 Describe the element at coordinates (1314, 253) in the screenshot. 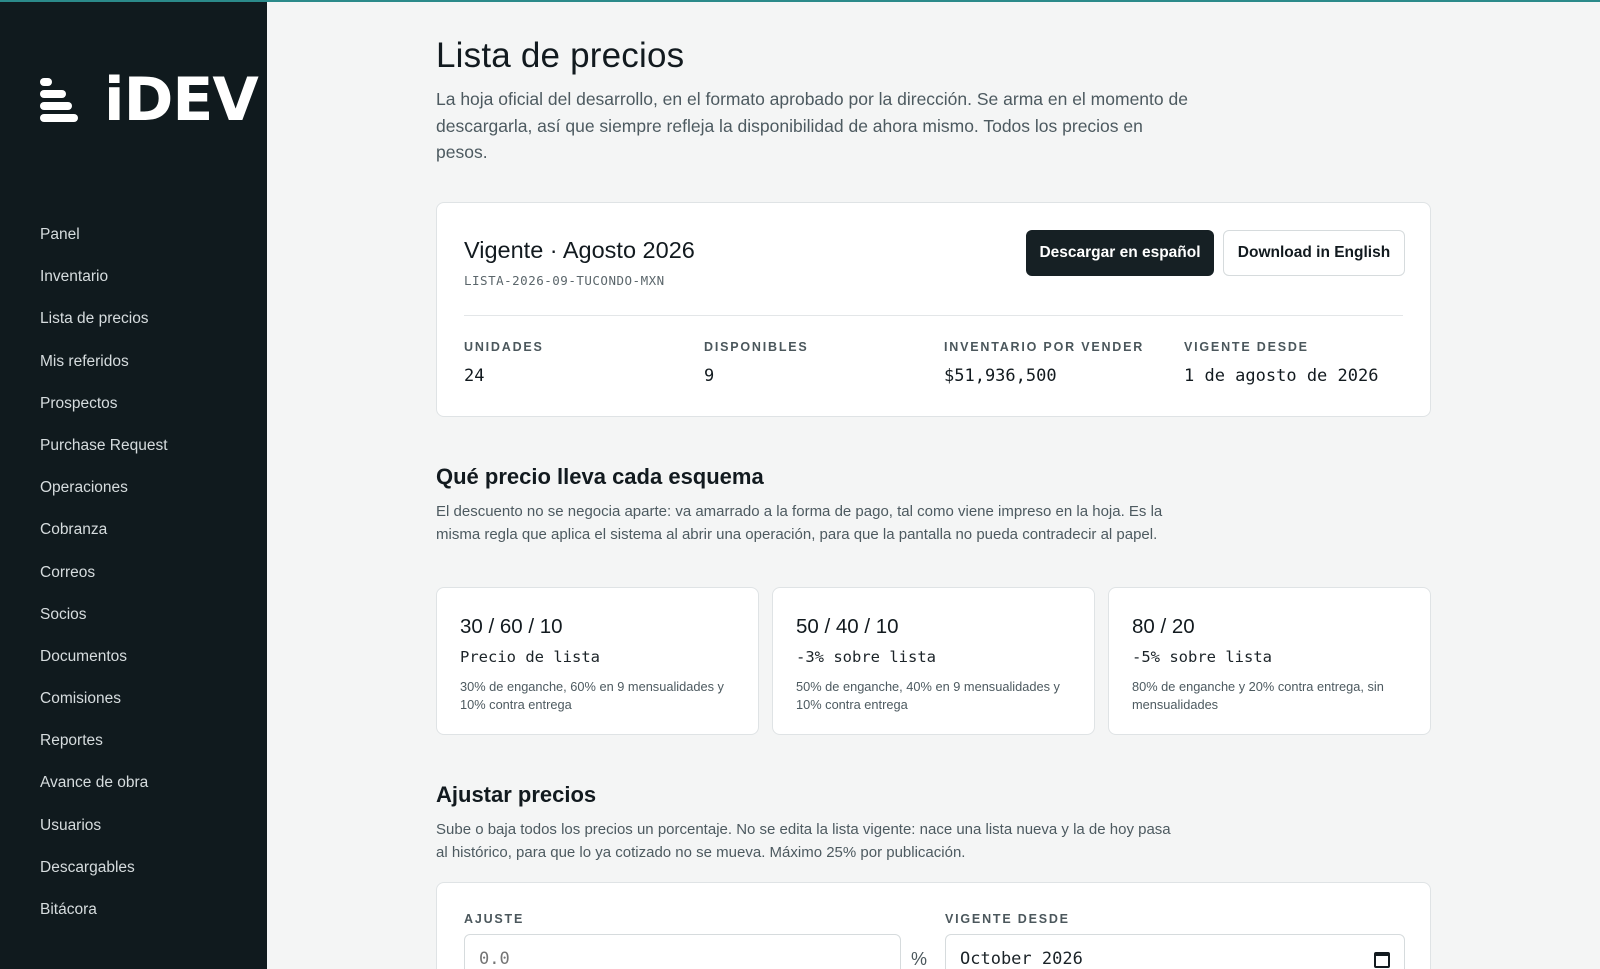

I see `download-english-button: Download in English` at that location.